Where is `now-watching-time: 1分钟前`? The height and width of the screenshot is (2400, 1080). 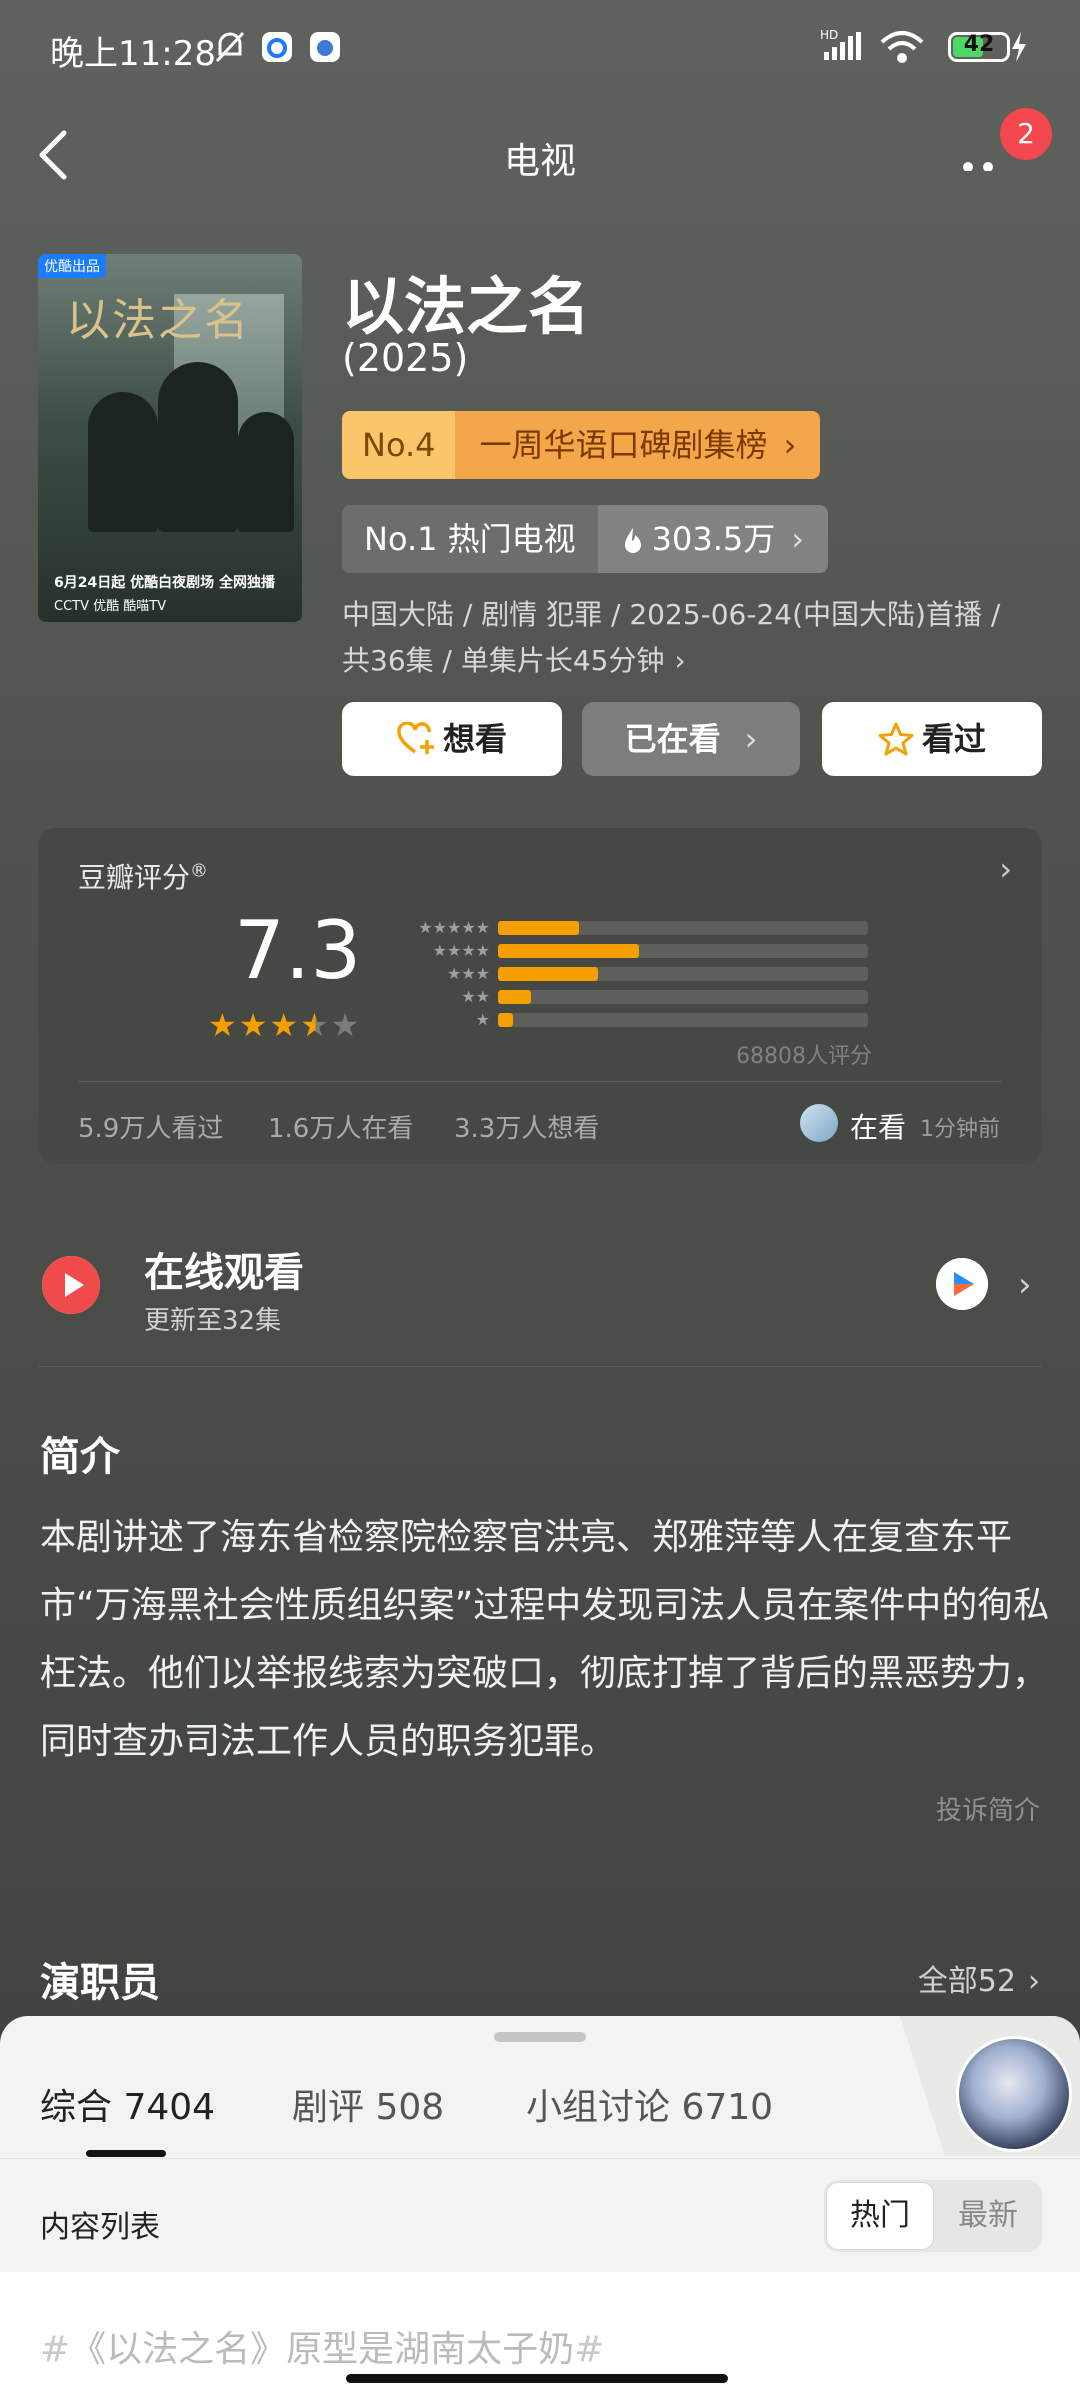 now-watching-time: 1分钟前 is located at coordinates (960, 1129).